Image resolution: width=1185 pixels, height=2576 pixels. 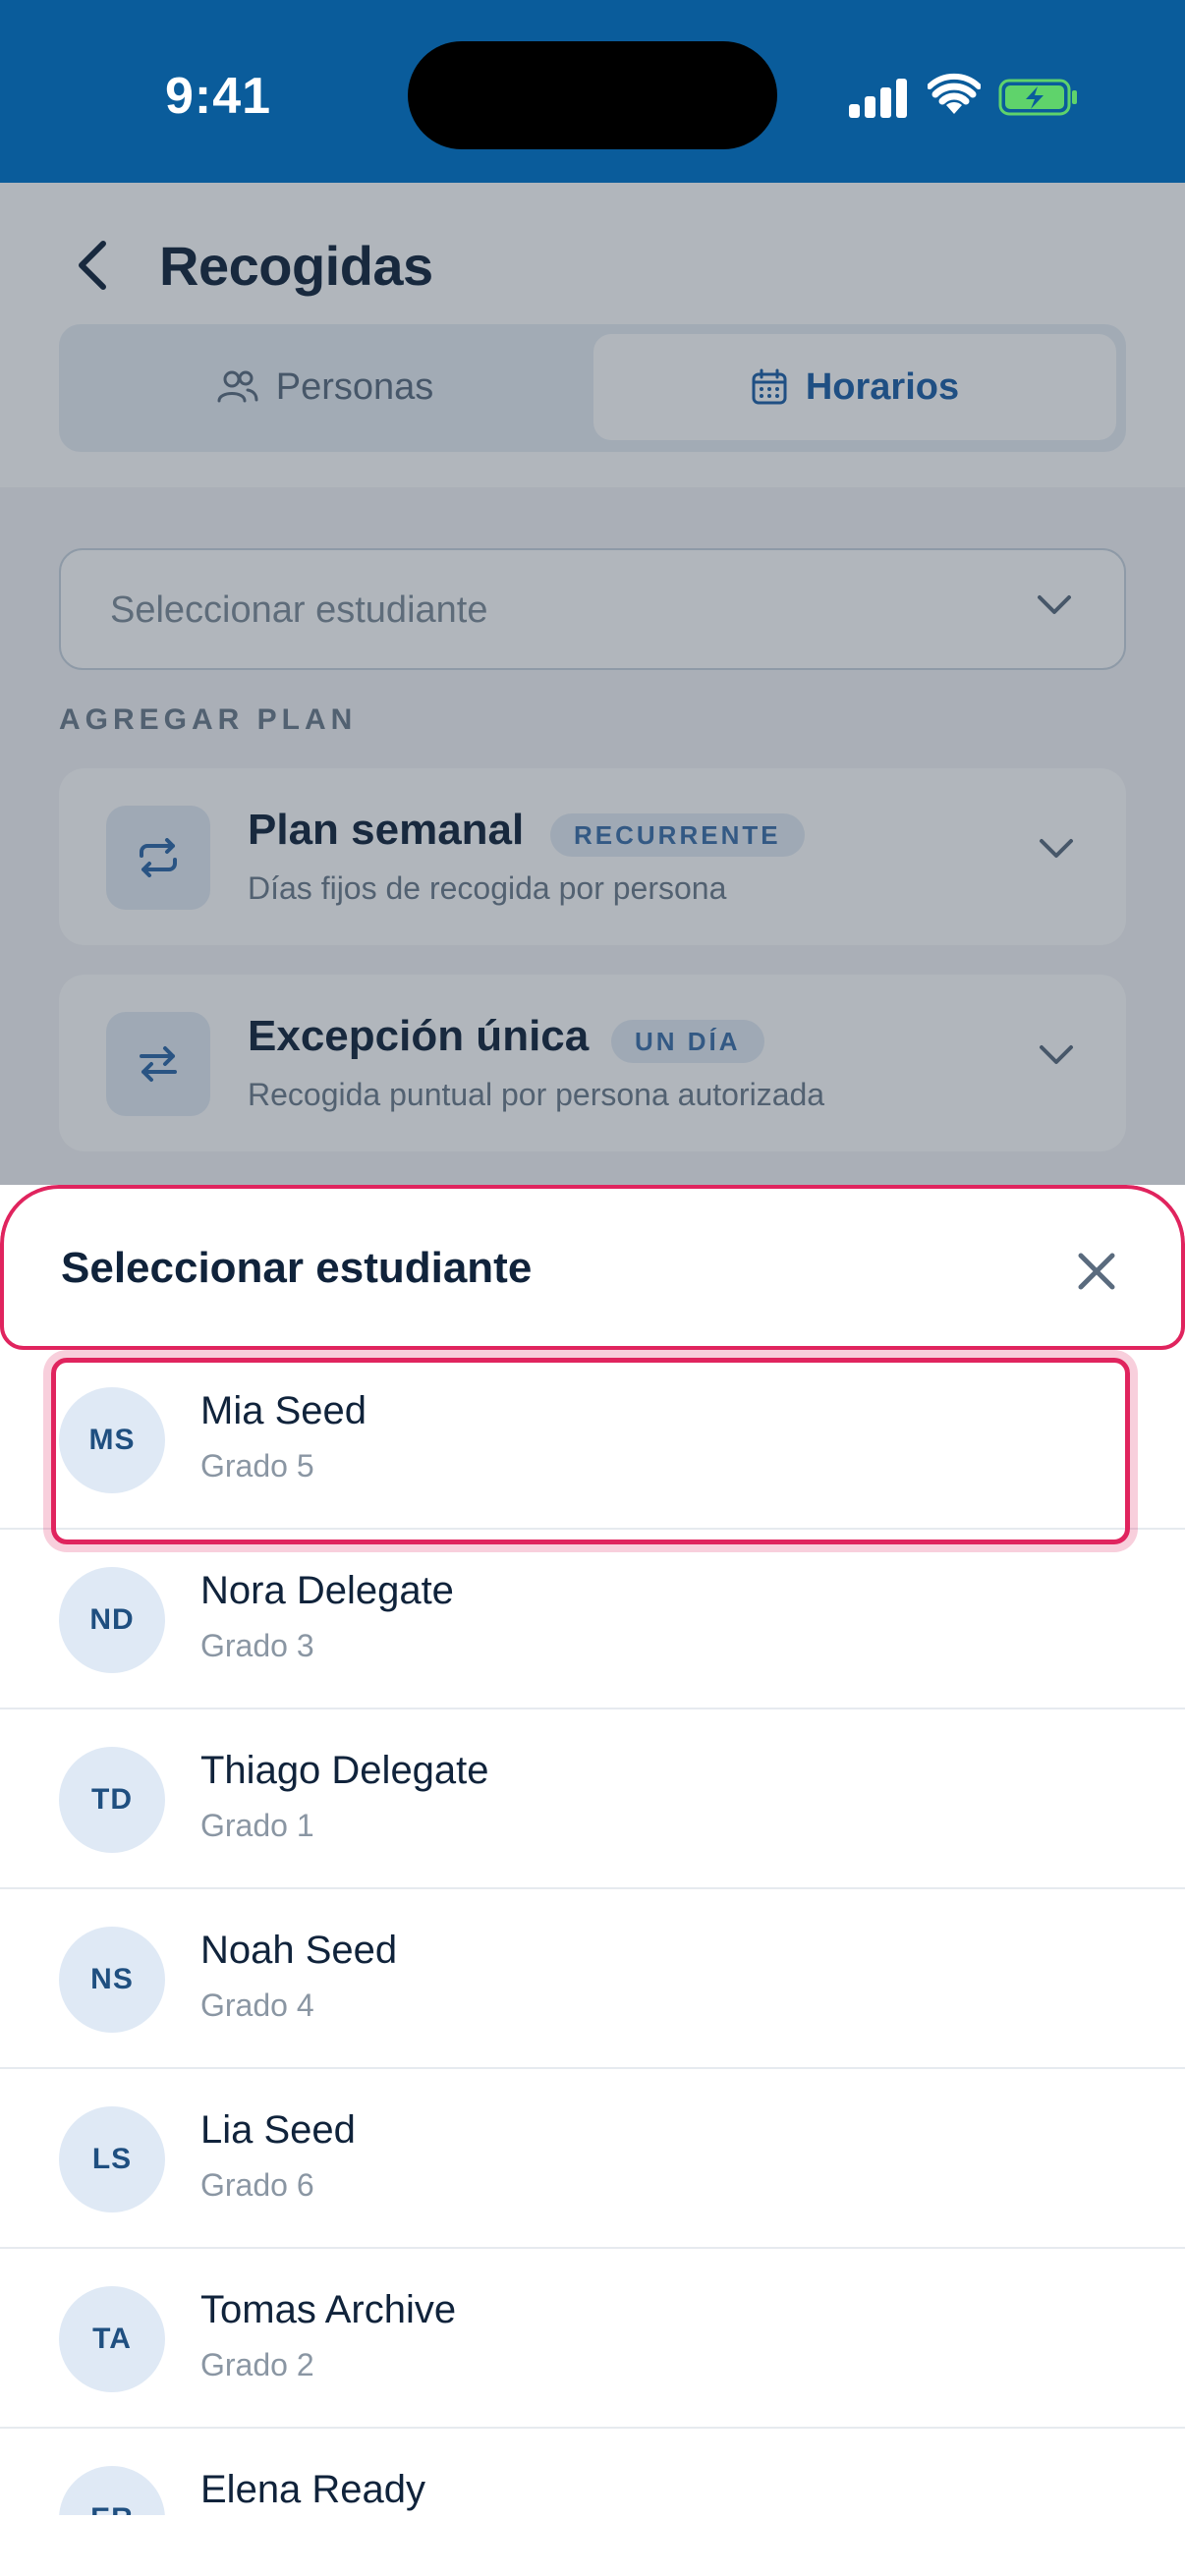 What do you see at coordinates (345, 1770) in the screenshot?
I see `student-name: Thiago Delegate` at bounding box center [345, 1770].